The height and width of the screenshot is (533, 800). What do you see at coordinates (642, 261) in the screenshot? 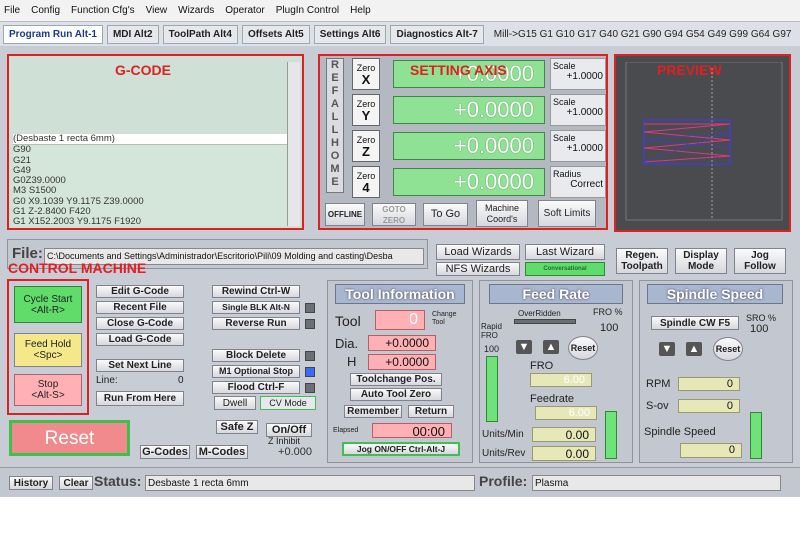
I see `regen-toolpath-button: Regen. Toolpath` at bounding box center [642, 261].